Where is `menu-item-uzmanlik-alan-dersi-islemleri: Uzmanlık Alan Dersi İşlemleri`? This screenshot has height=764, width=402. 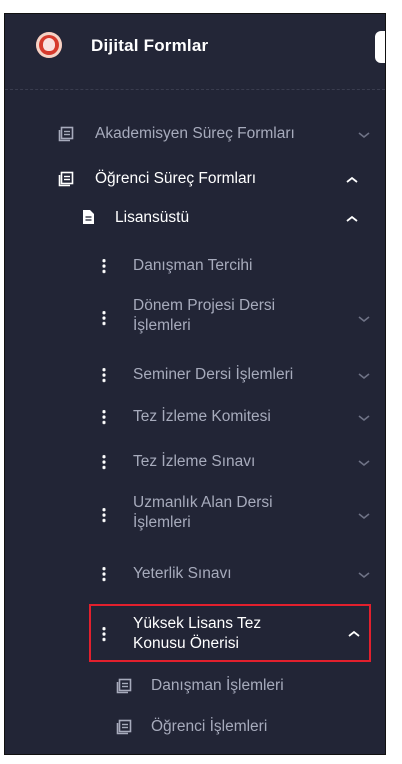 menu-item-uzmanlik-alan-dersi-islemleri: Uzmanlık Alan Dersi İşlemleri is located at coordinates (195, 516).